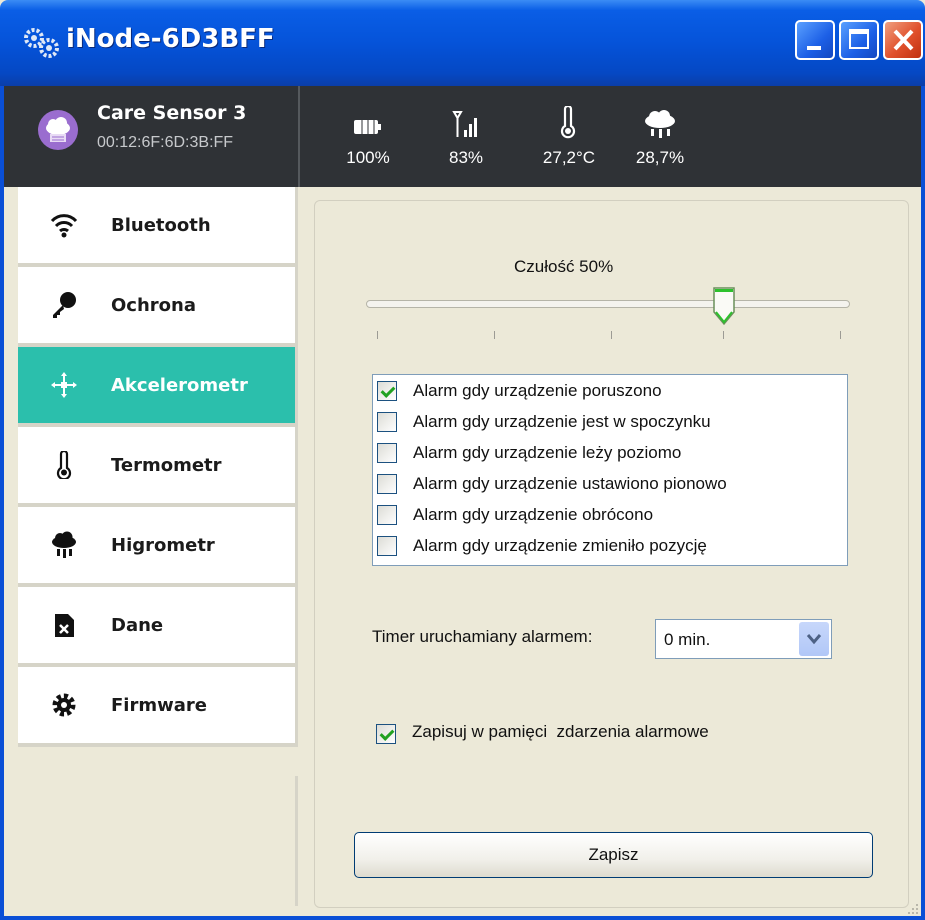 Image resolution: width=925 pixels, height=920 pixels. Describe the element at coordinates (64, 705) in the screenshot. I see `gear-icon` at that location.